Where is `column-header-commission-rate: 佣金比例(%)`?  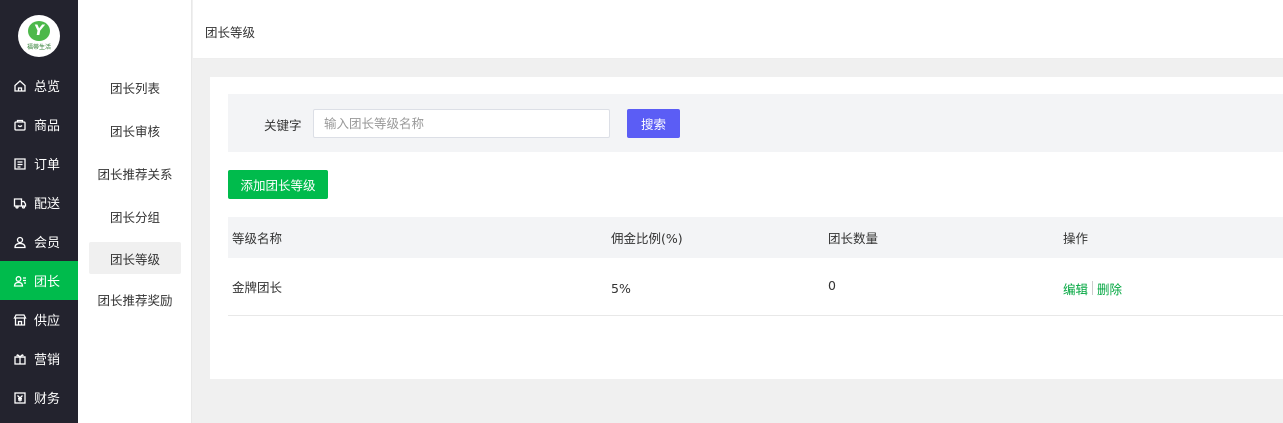
column-header-commission-rate: 佣金比例(%) is located at coordinates (647, 238).